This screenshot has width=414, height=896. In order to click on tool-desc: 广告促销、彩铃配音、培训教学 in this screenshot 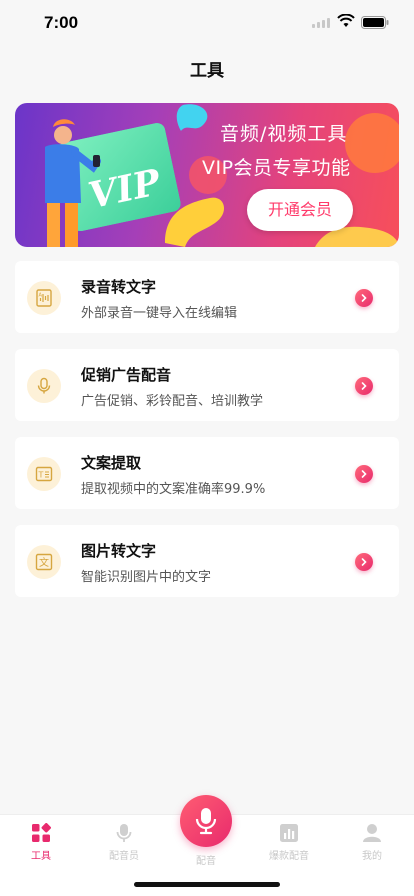, I will do `click(172, 401)`.